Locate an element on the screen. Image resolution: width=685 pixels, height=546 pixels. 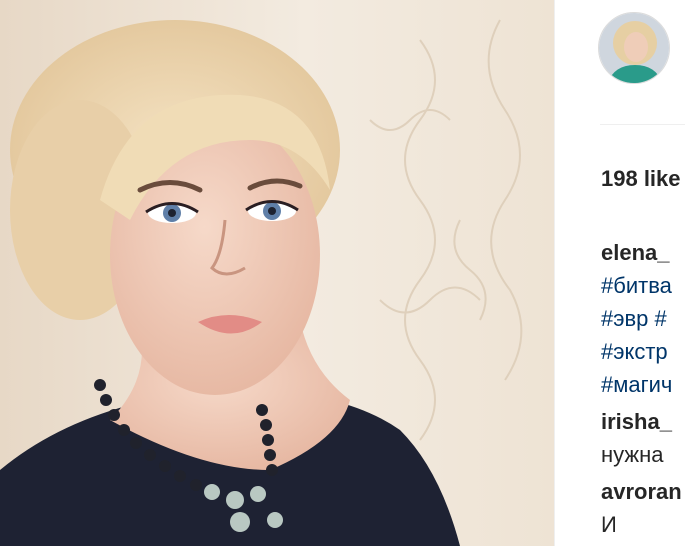
likes-count: 198 like is located at coordinates (641, 179).